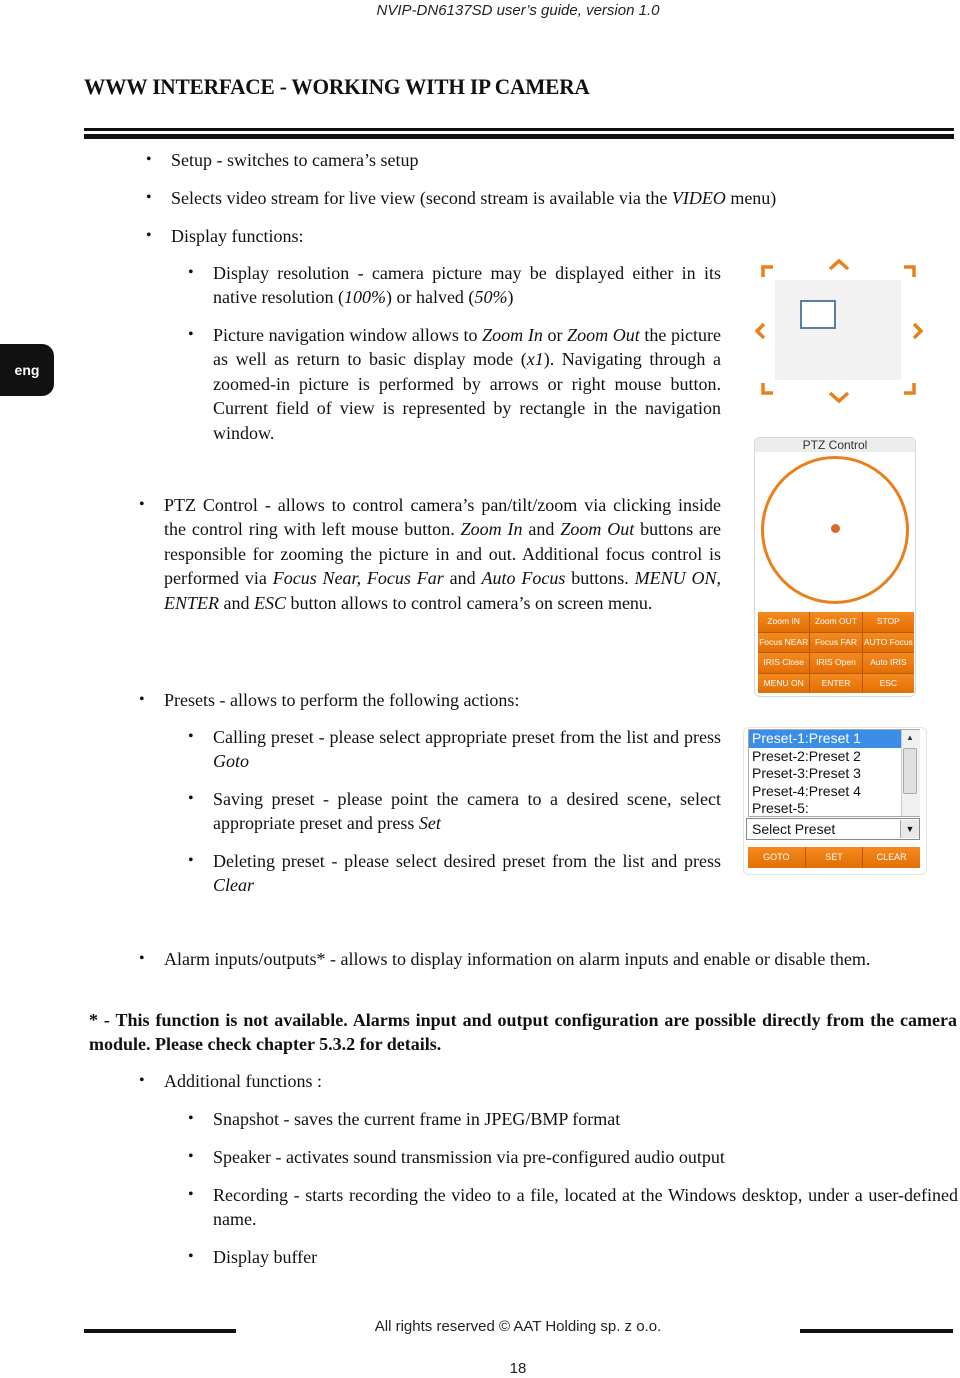 The height and width of the screenshot is (1378, 960). What do you see at coordinates (888, 663) in the screenshot?
I see `auto-iris-button: Auto IRIS` at bounding box center [888, 663].